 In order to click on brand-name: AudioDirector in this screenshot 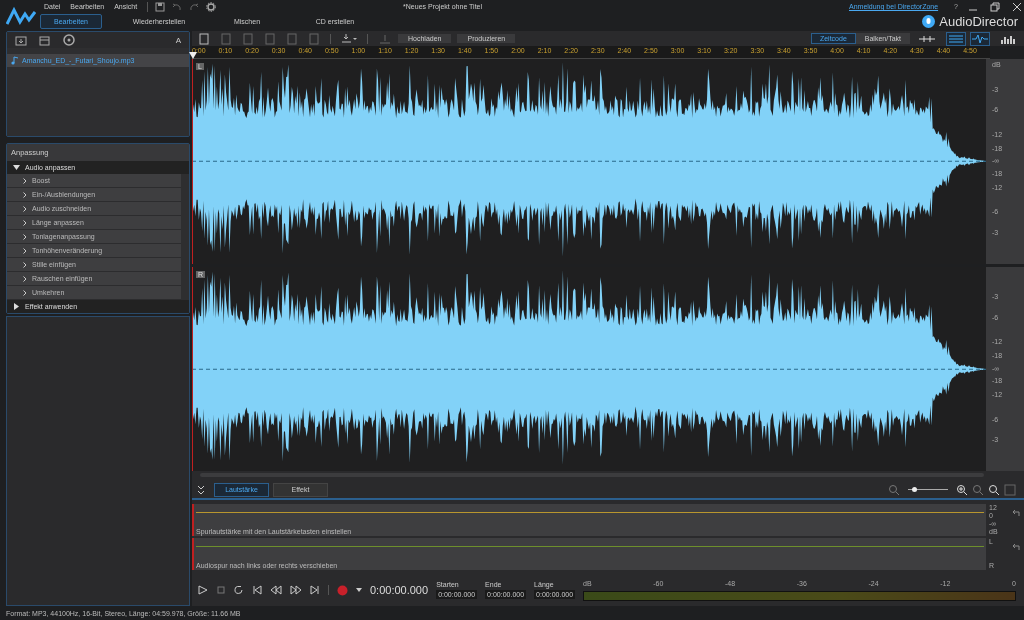, I will do `click(978, 21)`.